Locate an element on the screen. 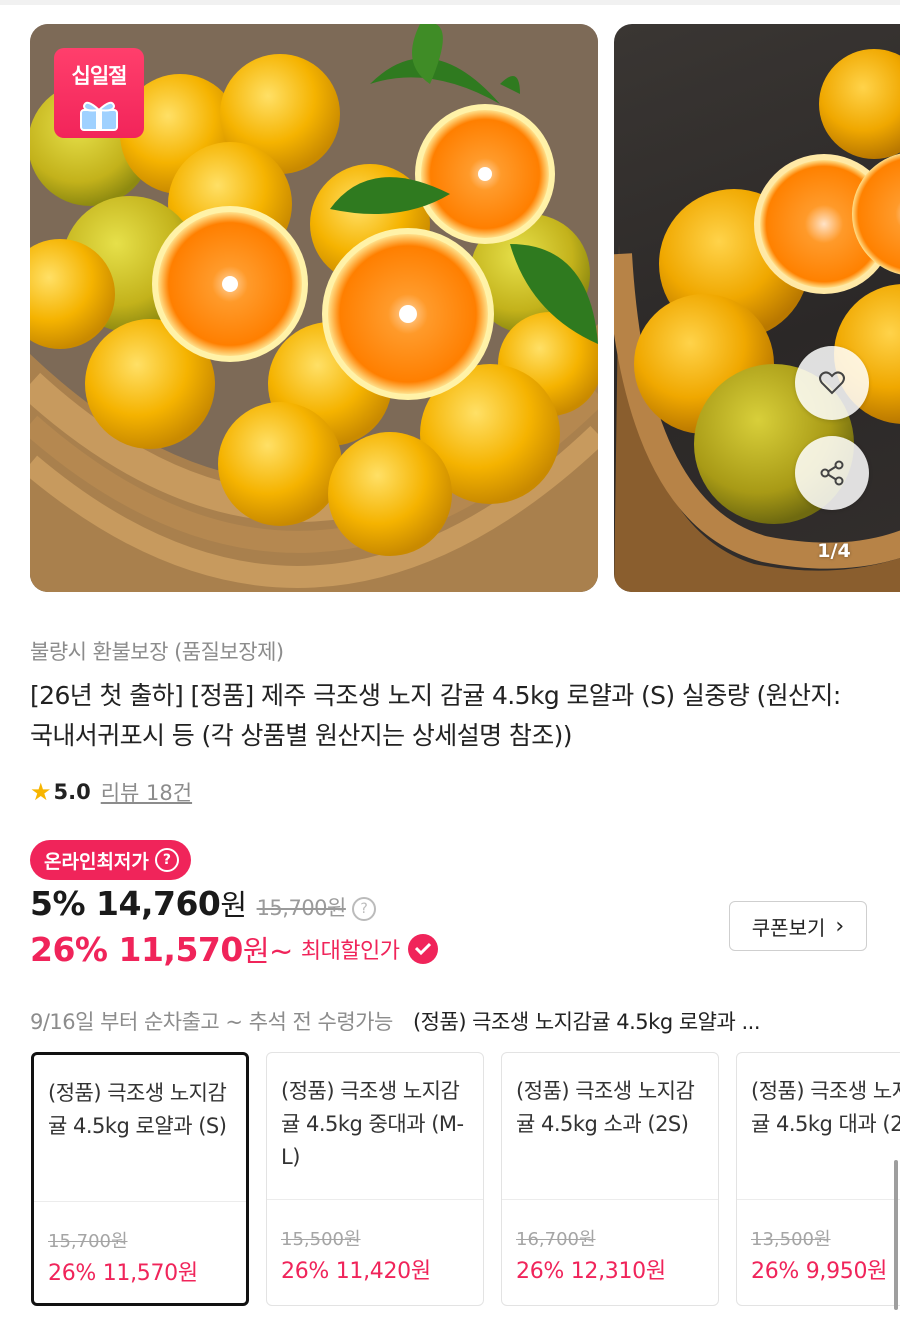  currency-unit-tilde: 원~ is located at coordinates (267, 951).